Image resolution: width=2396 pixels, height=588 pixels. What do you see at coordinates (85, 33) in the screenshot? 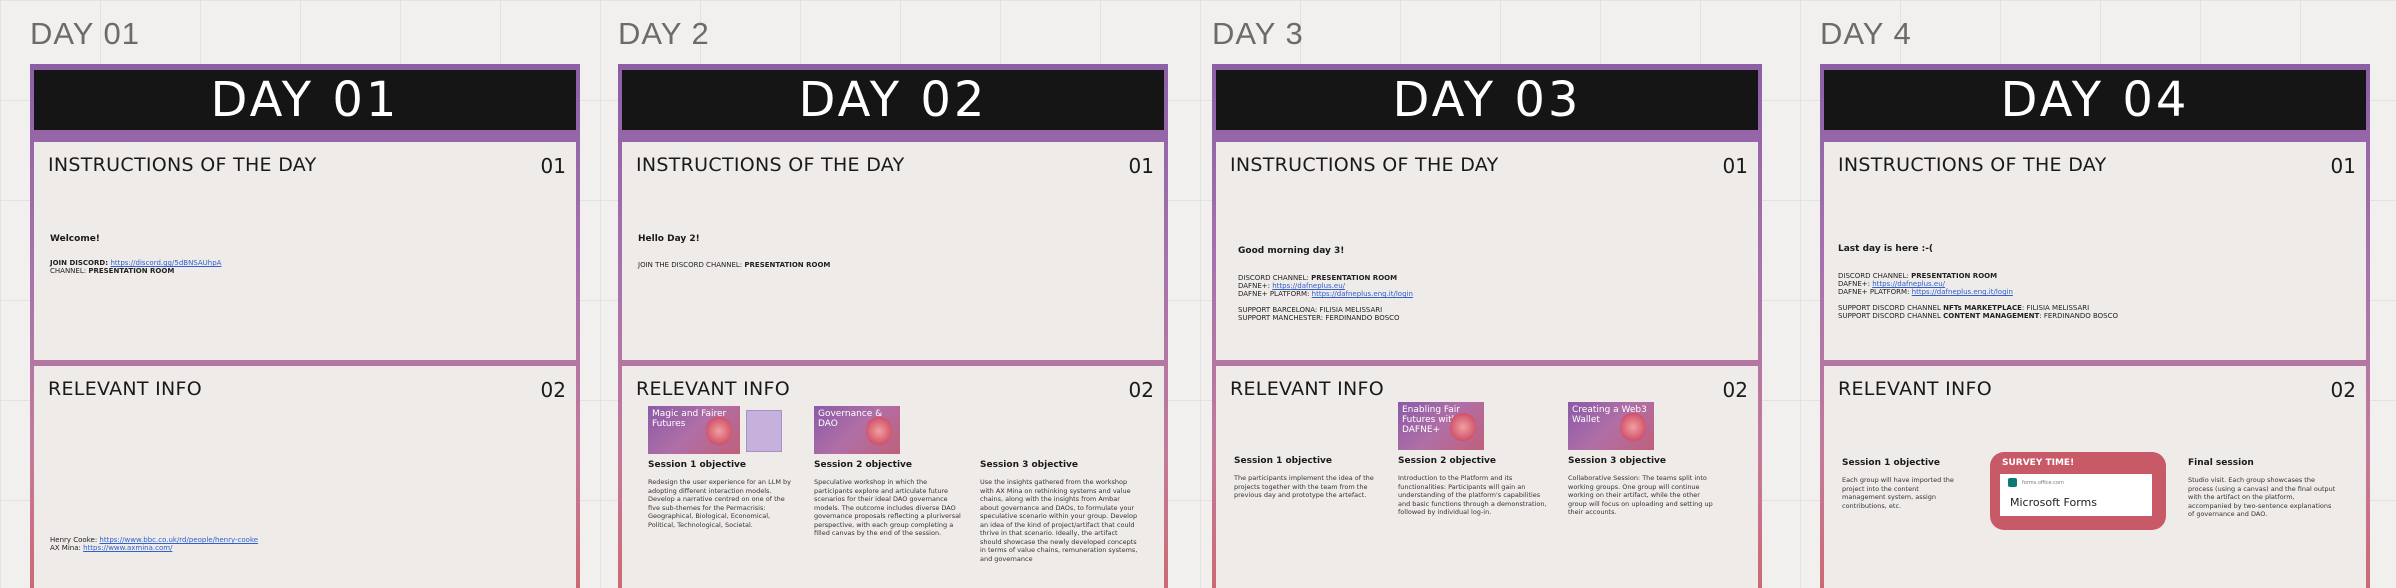
I see `day-label-1: DAY 01` at bounding box center [85, 33].